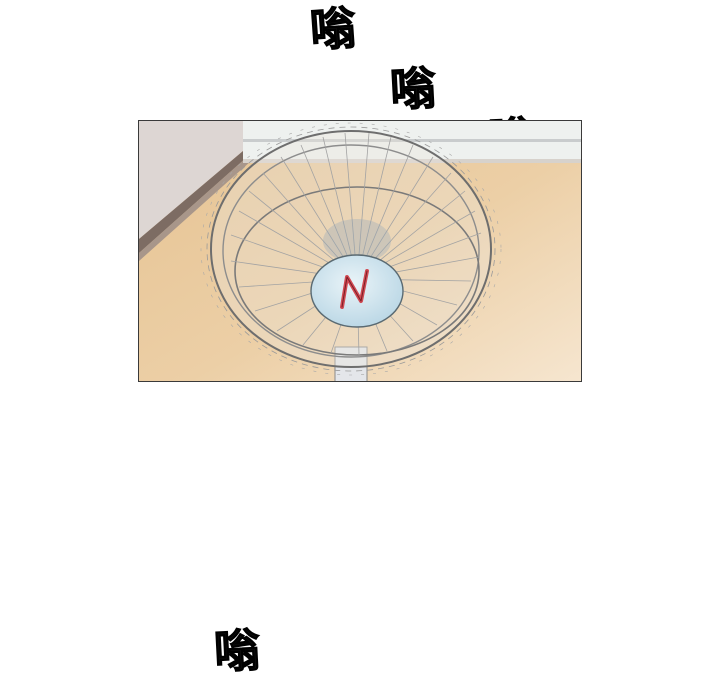 The image size is (720, 700). What do you see at coordinates (333, 29) in the screenshot?
I see `sound-effect-1: 嗡` at bounding box center [333, 29].